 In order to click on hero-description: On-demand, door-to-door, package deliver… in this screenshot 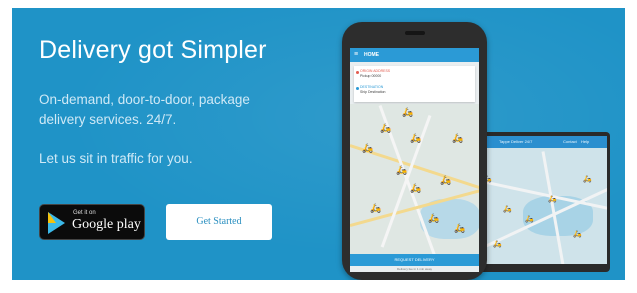, I will do `click(144, 109)`.